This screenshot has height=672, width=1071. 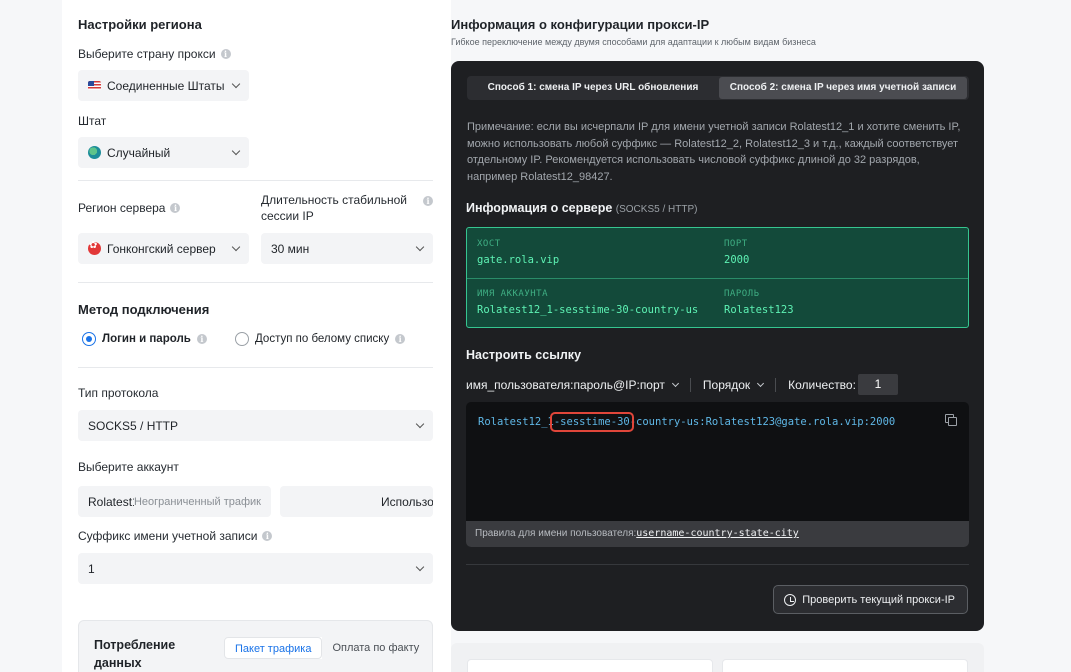 What do you see at coordinates (582, 208) in the screenshot?
I see `server-title: Информация о сервере (SOCKS5 / HTTP)` at bounding box center [582, 208].